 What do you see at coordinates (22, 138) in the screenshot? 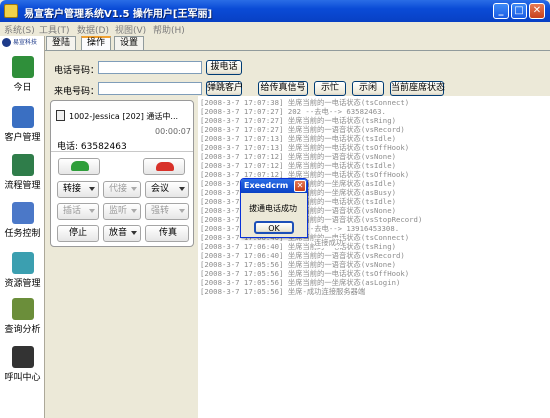
I see `sidebar-item-label: 客户管理` at bounding box center [22, 138].